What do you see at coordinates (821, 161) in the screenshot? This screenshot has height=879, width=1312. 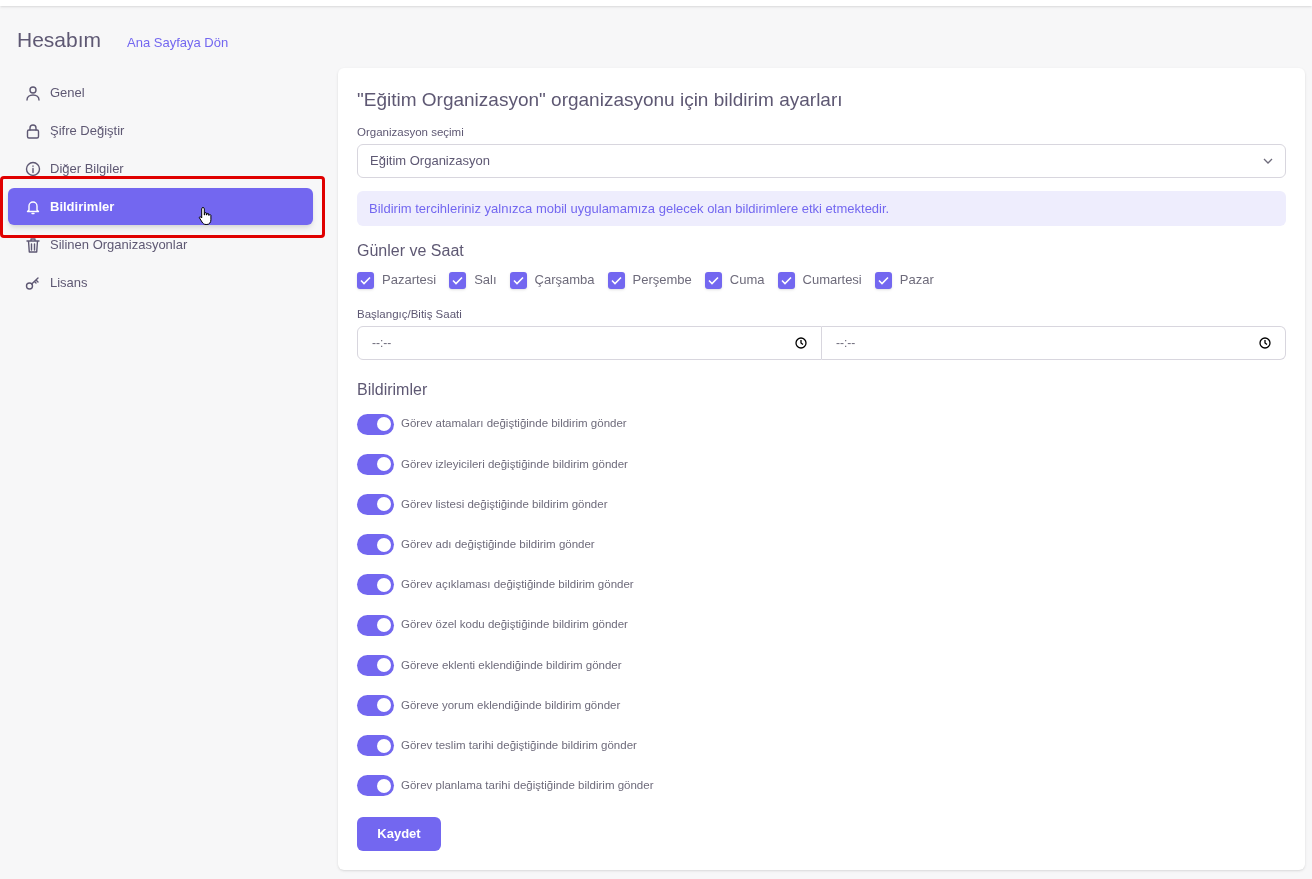 I see `organization-select: Eğitim Organizasyon` at bounding box center [821, 161].